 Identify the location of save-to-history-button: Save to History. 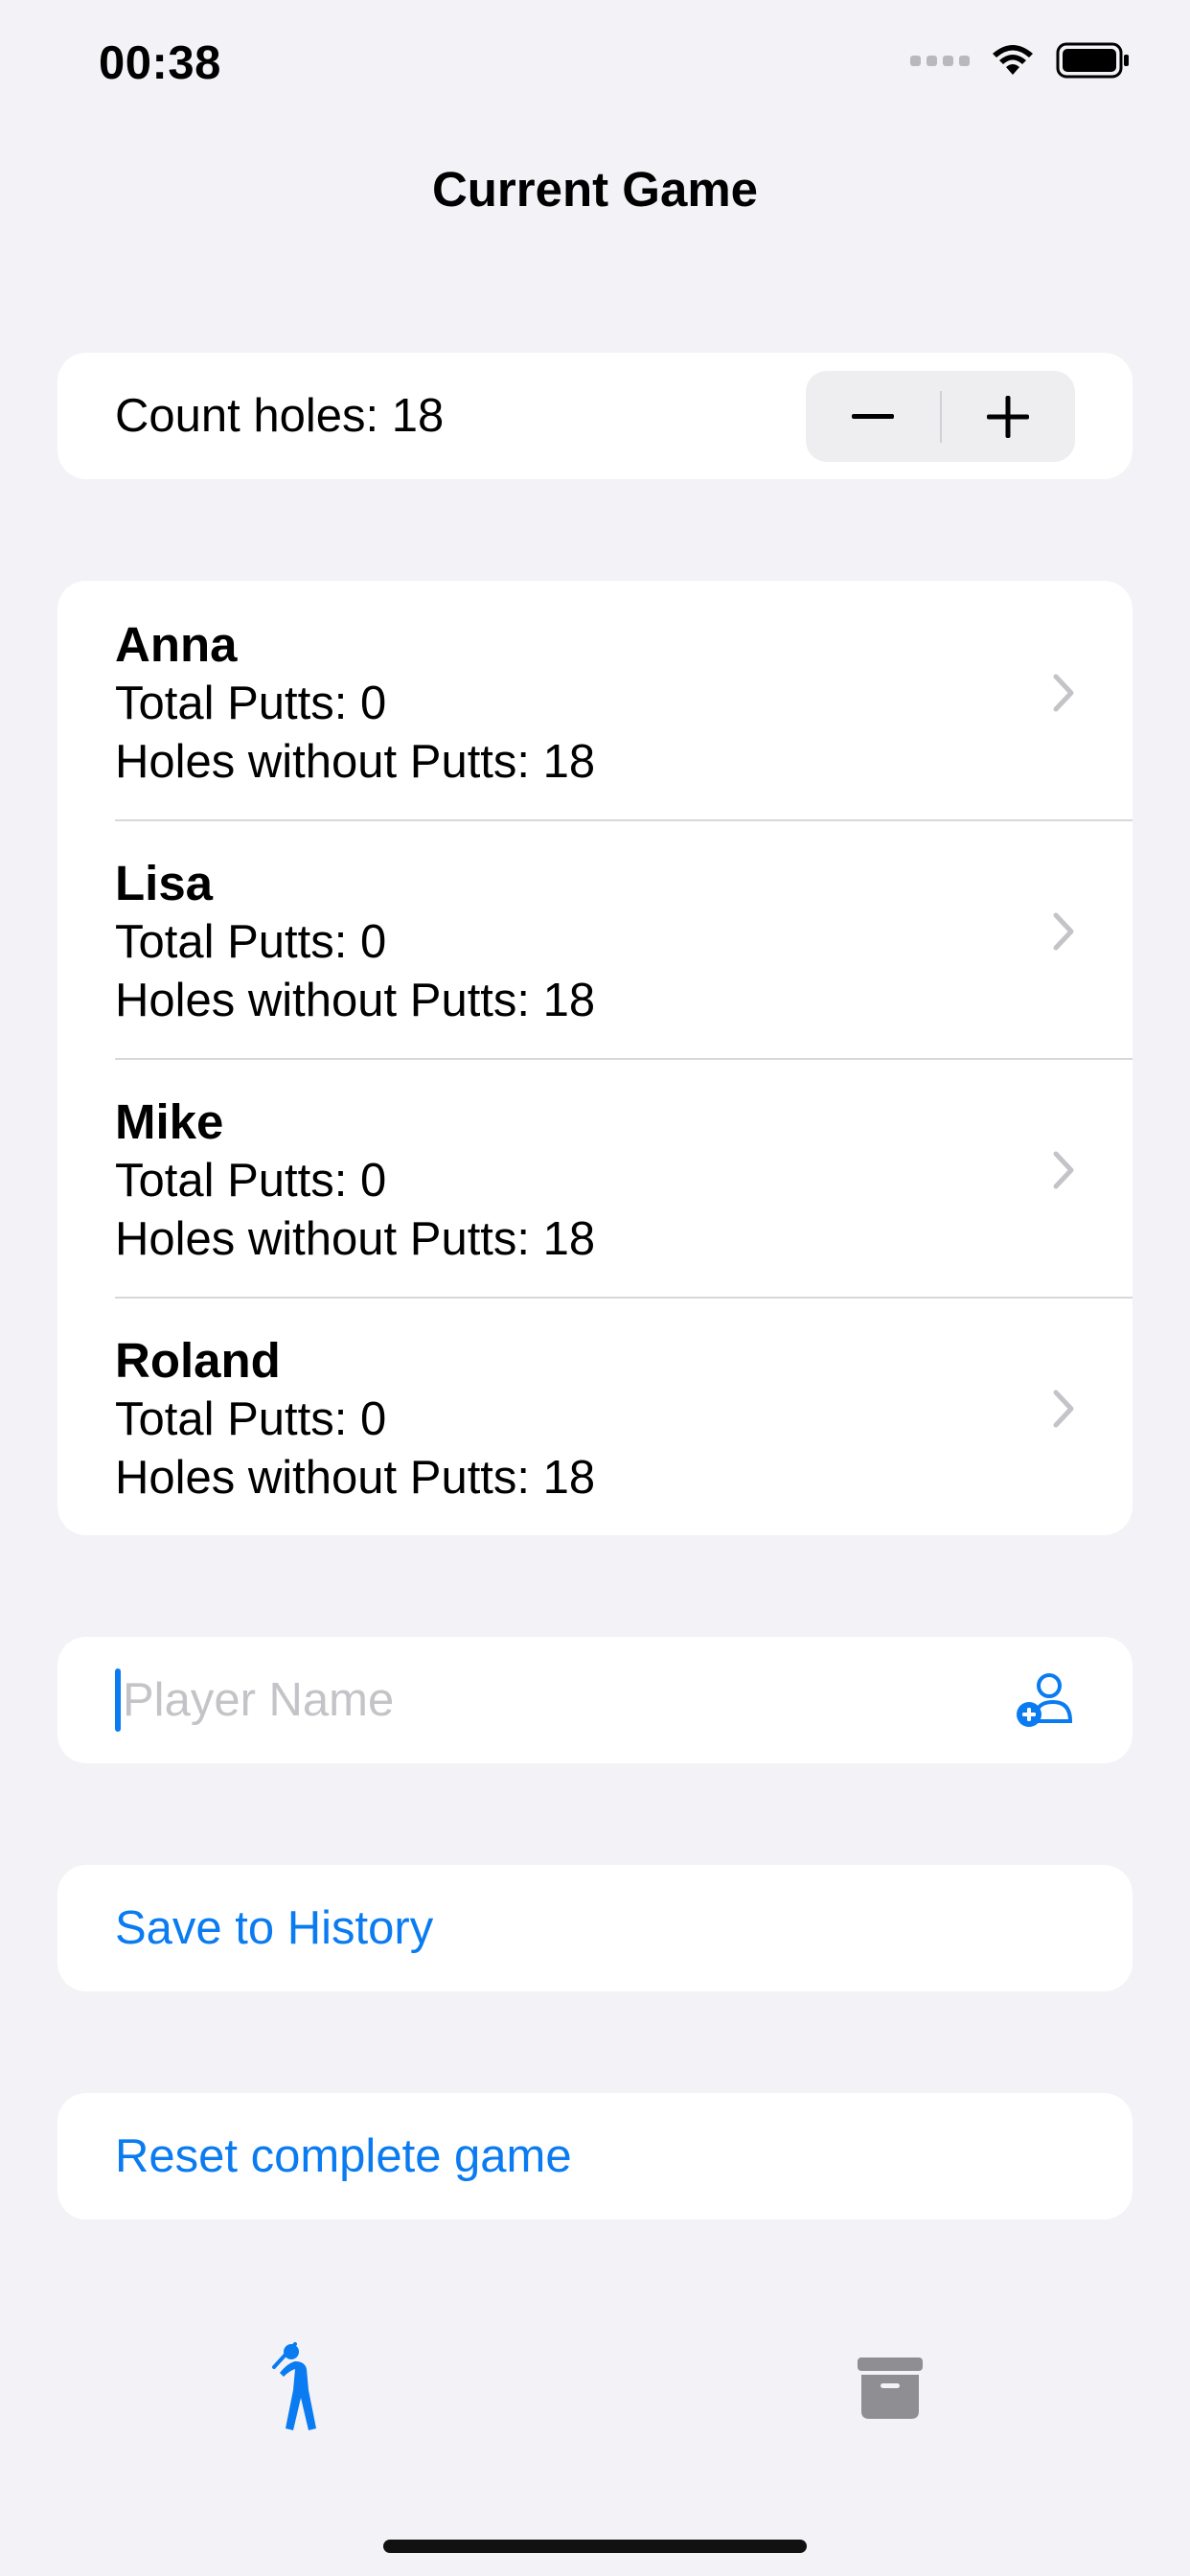
(595, 1928).